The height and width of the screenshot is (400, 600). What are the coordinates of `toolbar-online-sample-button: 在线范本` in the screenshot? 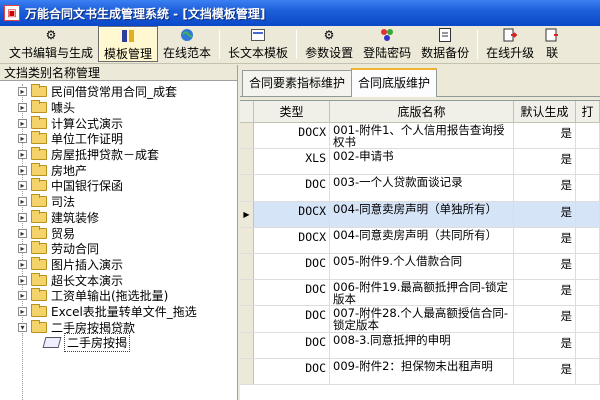 It's located at (187, 44).